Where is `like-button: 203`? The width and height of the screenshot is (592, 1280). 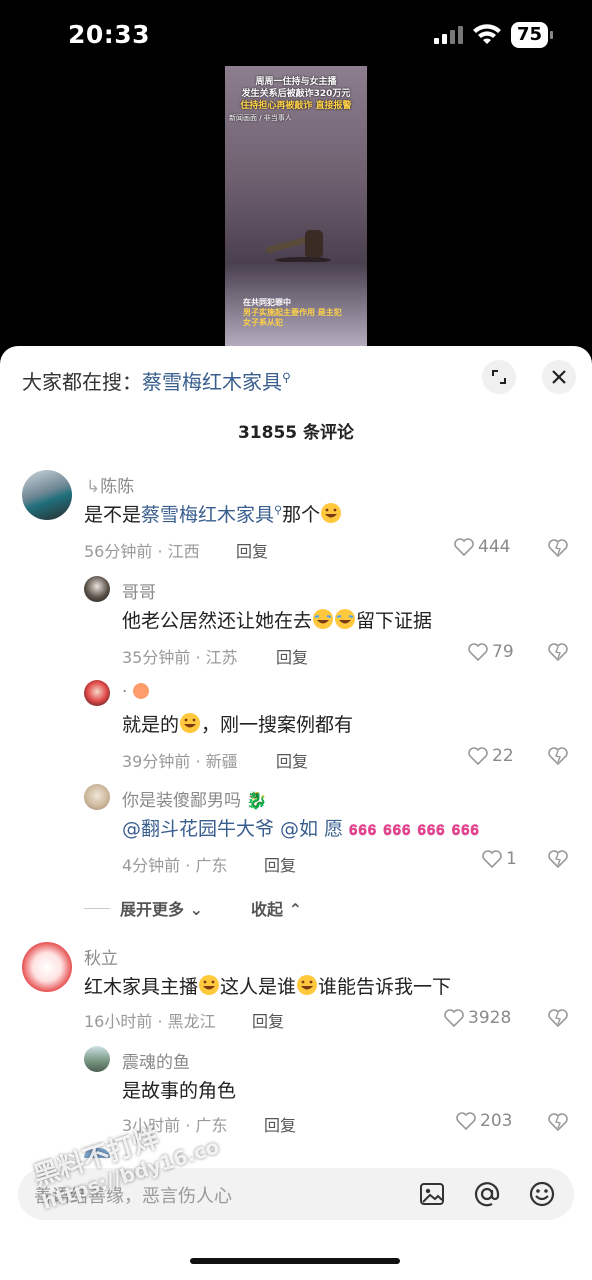
like-button: 203 is located at coordinates (484, 1121).